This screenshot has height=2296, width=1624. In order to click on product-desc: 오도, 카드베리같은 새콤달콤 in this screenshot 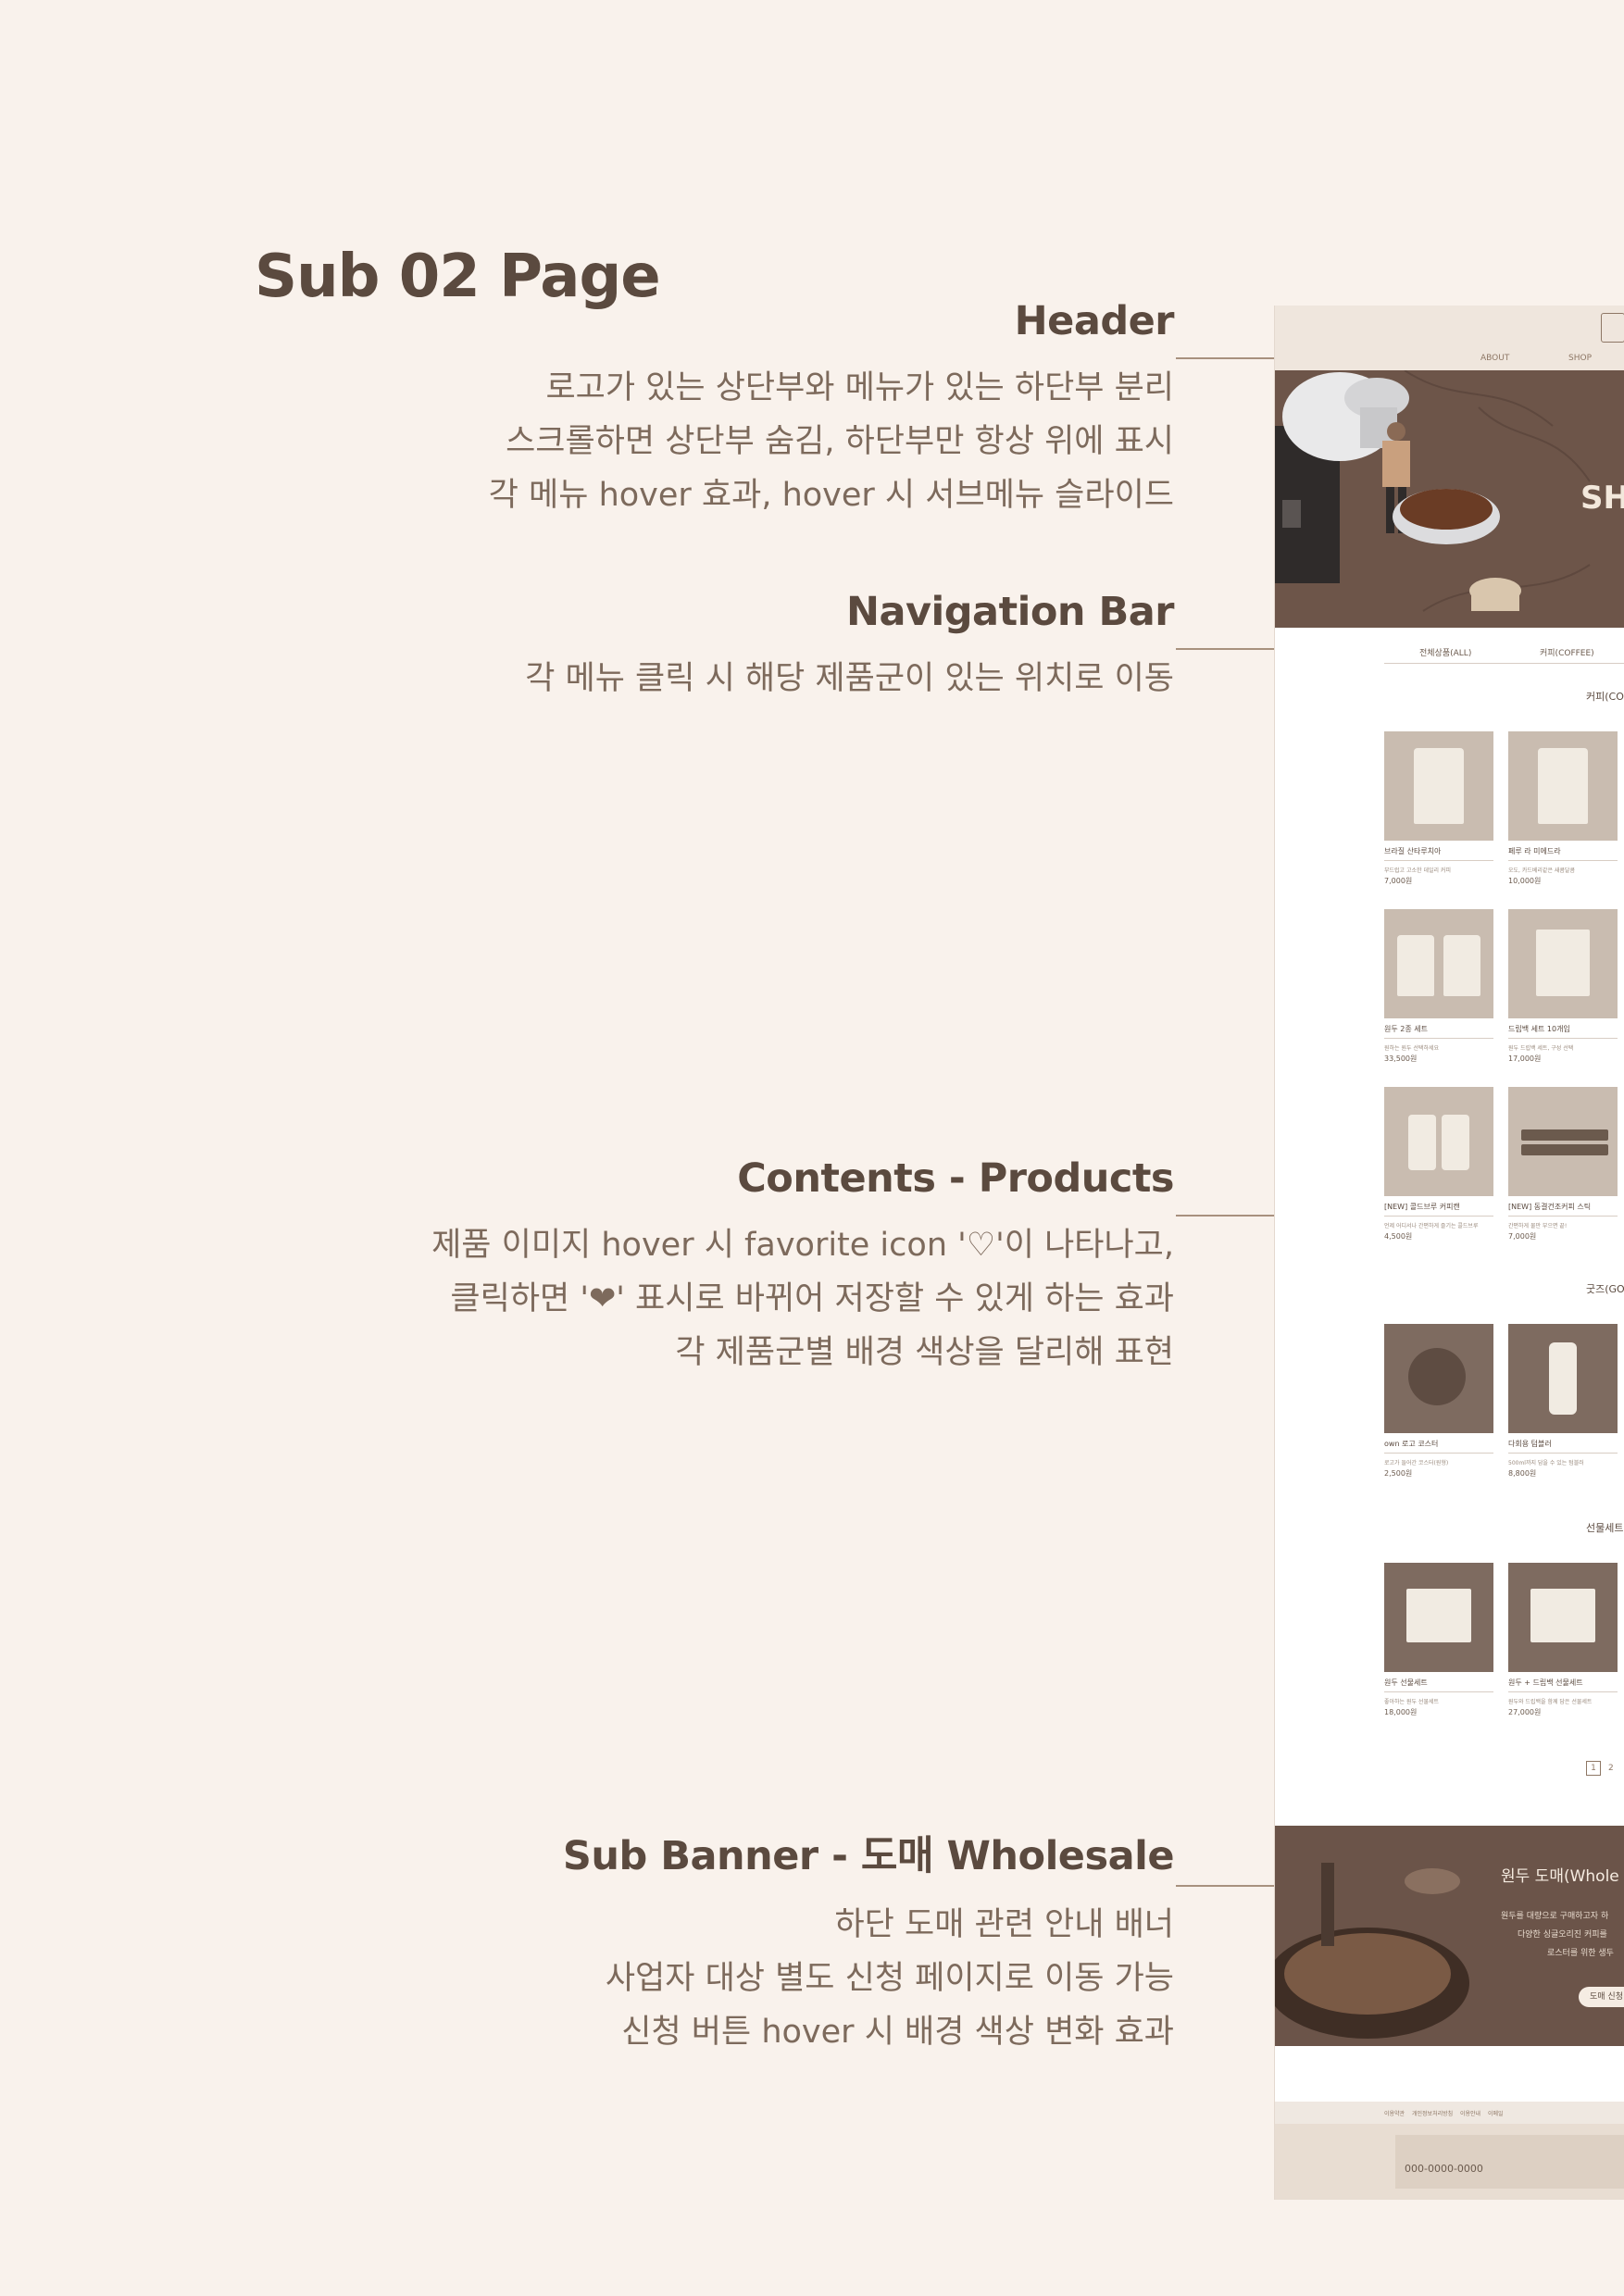, I will do `click(1541, 870)`.